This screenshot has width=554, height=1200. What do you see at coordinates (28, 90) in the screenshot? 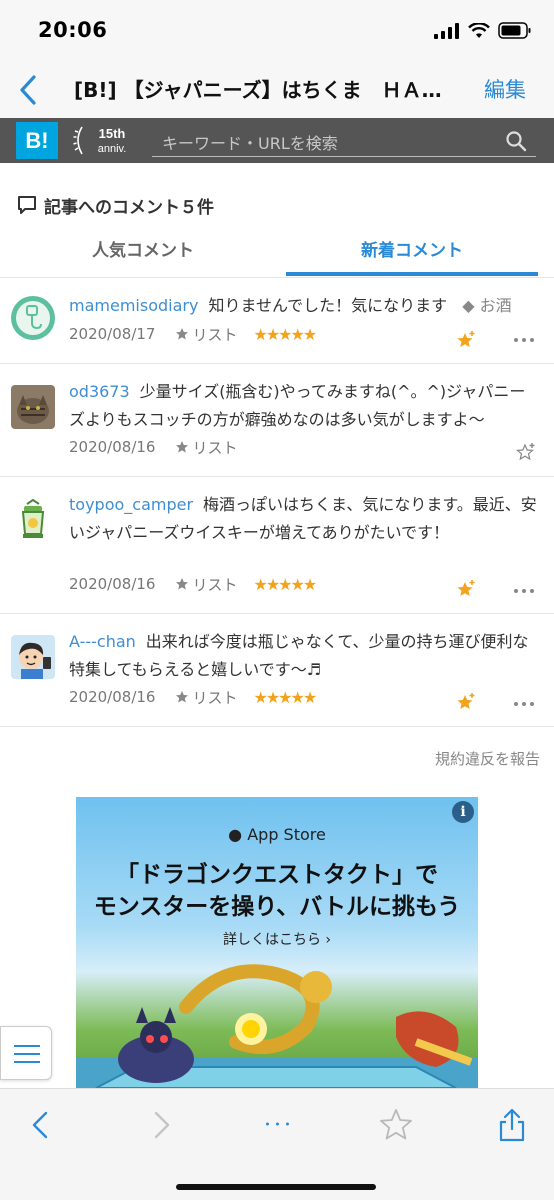
I see `back-chevron-icon` at bounding box center [28, 90].